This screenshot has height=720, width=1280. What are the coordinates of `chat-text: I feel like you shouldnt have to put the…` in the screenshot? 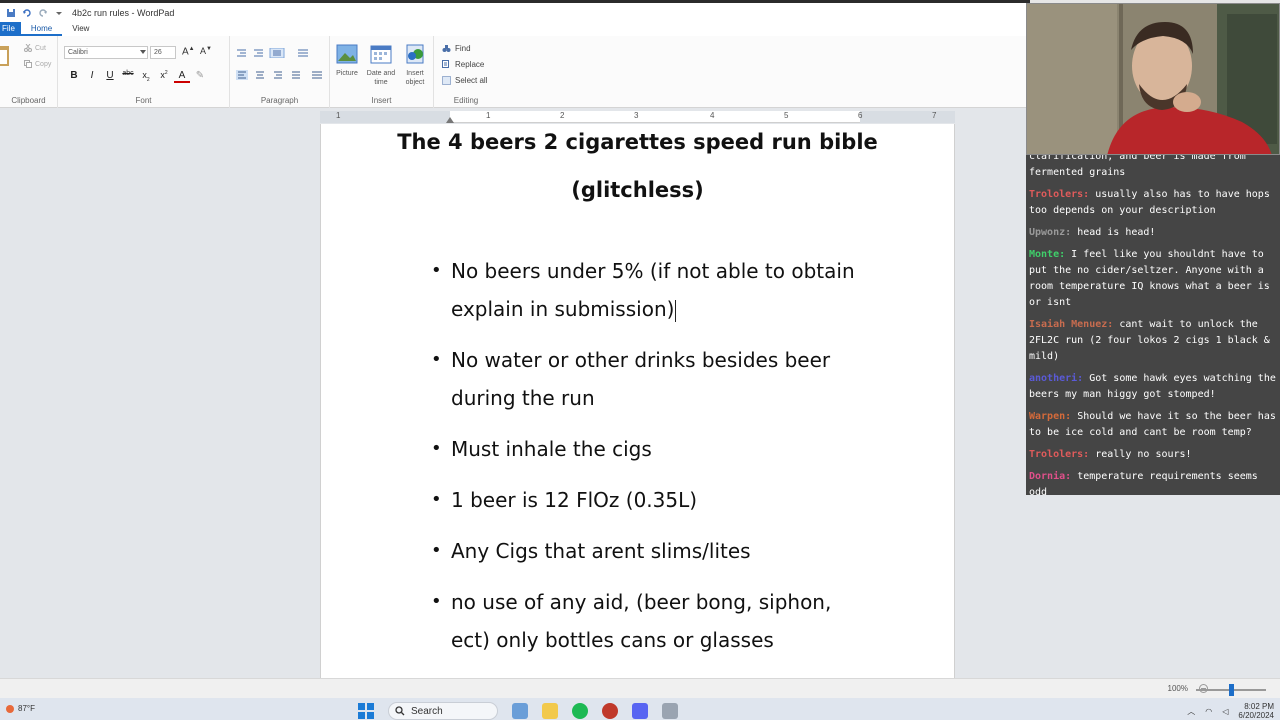 It's located at (1152, 278).